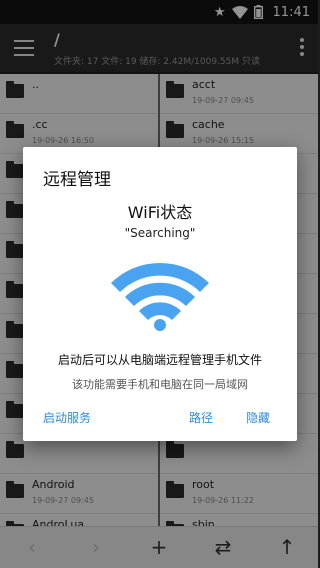  I want to click on wifi-signal-icon, so click(160, 296).